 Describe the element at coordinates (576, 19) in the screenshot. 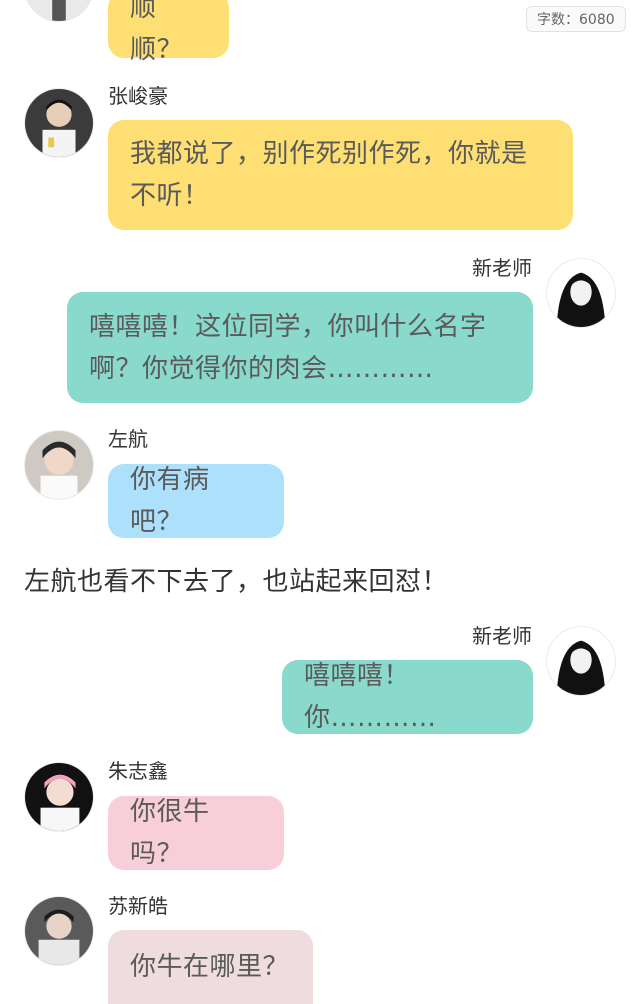

I see `word-count-badge: 字数：6080` at that location.